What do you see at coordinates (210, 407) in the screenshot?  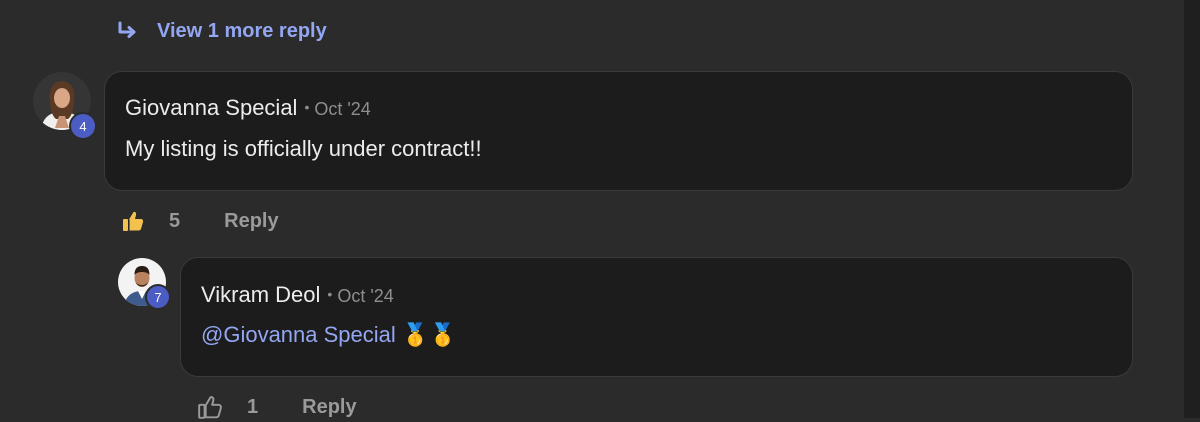 I see `thumbs-up-outline-icon` at bounding box center [210, 407].